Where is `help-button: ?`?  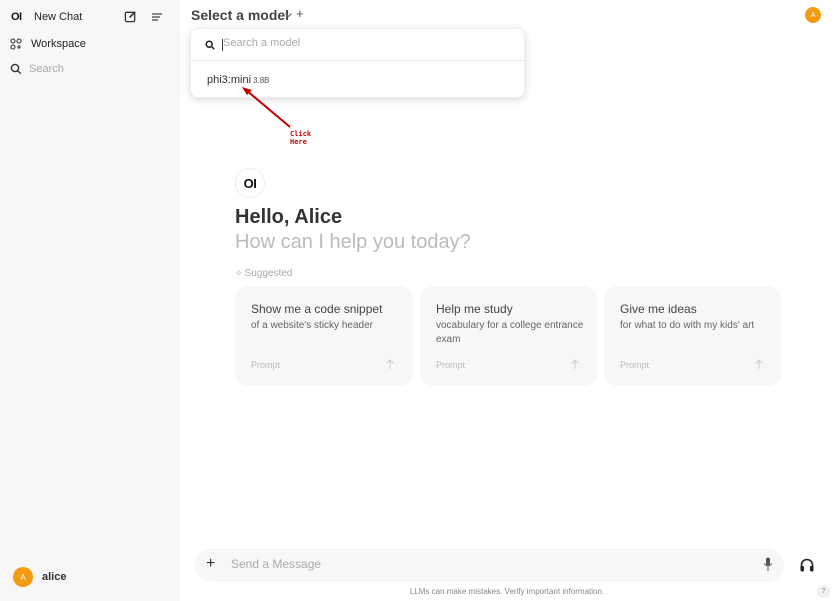
help-button: ? is located at coordinates (823, 591).